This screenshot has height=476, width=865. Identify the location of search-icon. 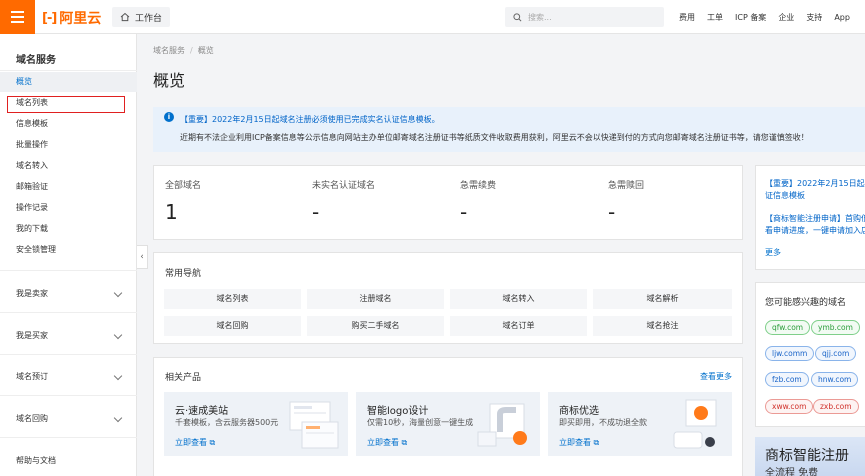
(517, 16).